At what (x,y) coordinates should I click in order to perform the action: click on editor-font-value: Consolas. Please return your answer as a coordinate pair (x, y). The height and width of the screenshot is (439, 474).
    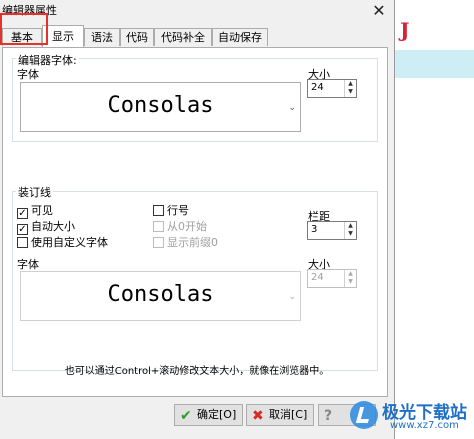
    Looking at the image, I should click on (160, 105).